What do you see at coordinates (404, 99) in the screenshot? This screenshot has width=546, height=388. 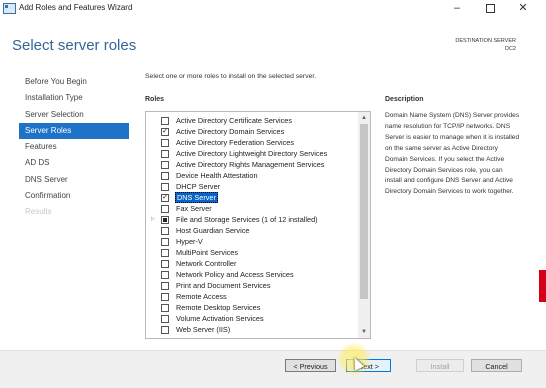 I see `description-header: Description` at bounding box center [404, 99].